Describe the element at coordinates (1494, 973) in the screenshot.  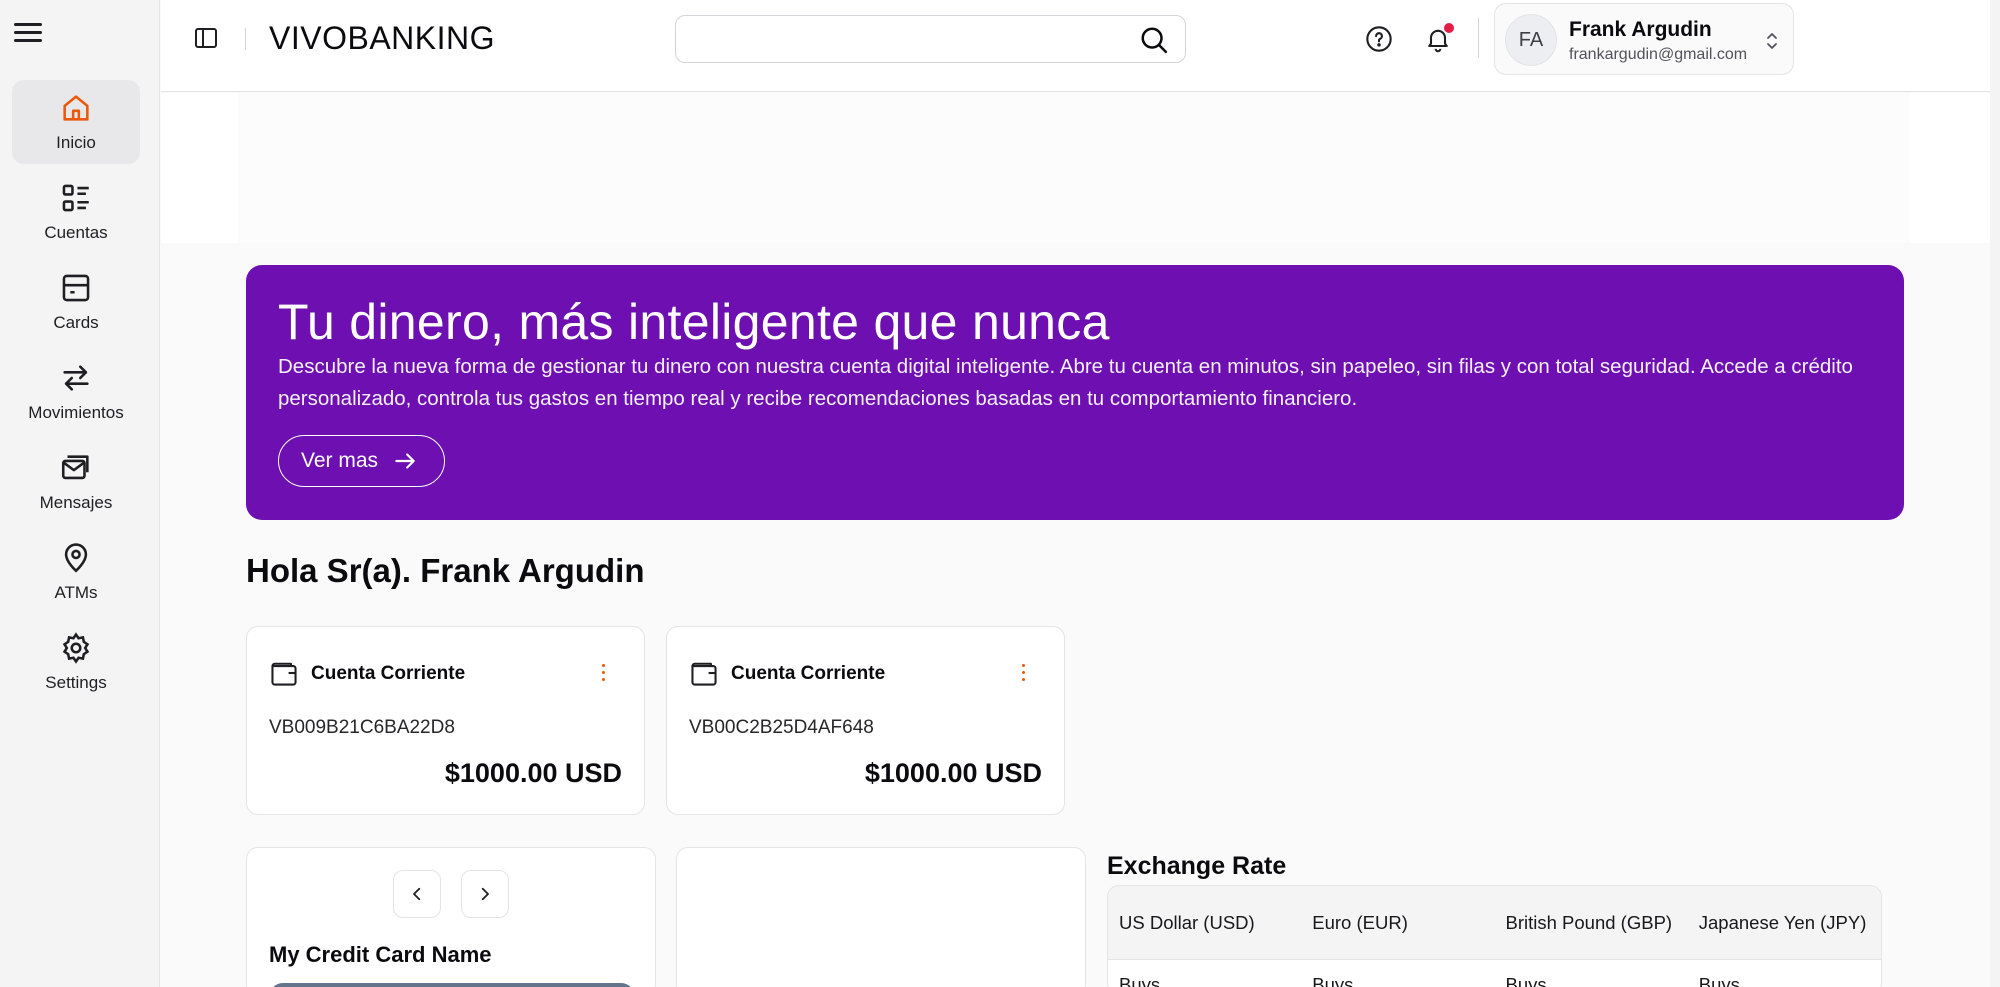
I see `table-row: Buys Buys Buys Buys` at that location.